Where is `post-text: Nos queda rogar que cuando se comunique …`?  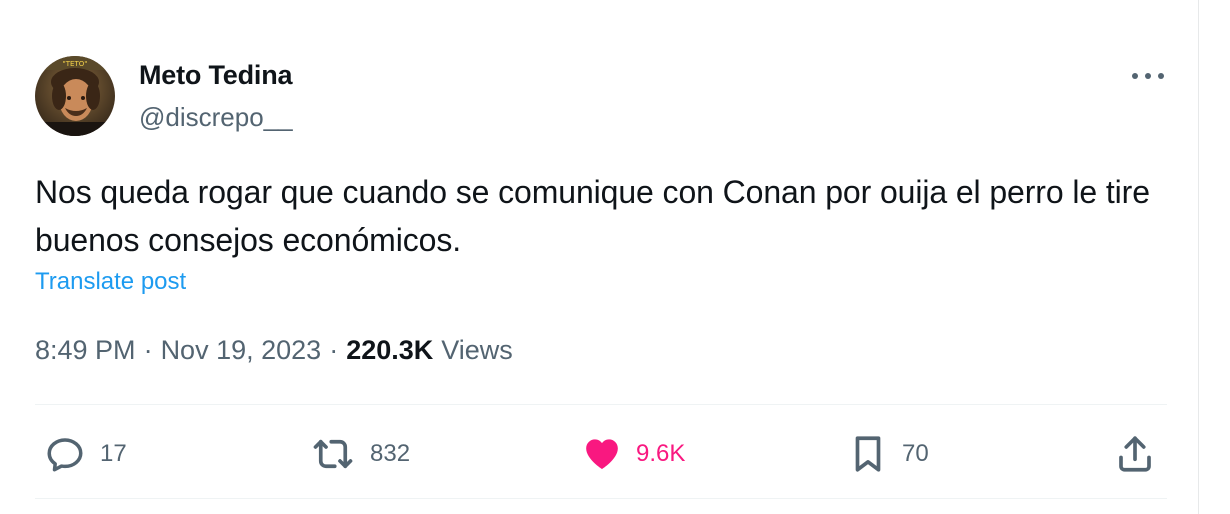
post-text: Nos queda rogar que cuando se comunique … is located at coordinates (592, 216).